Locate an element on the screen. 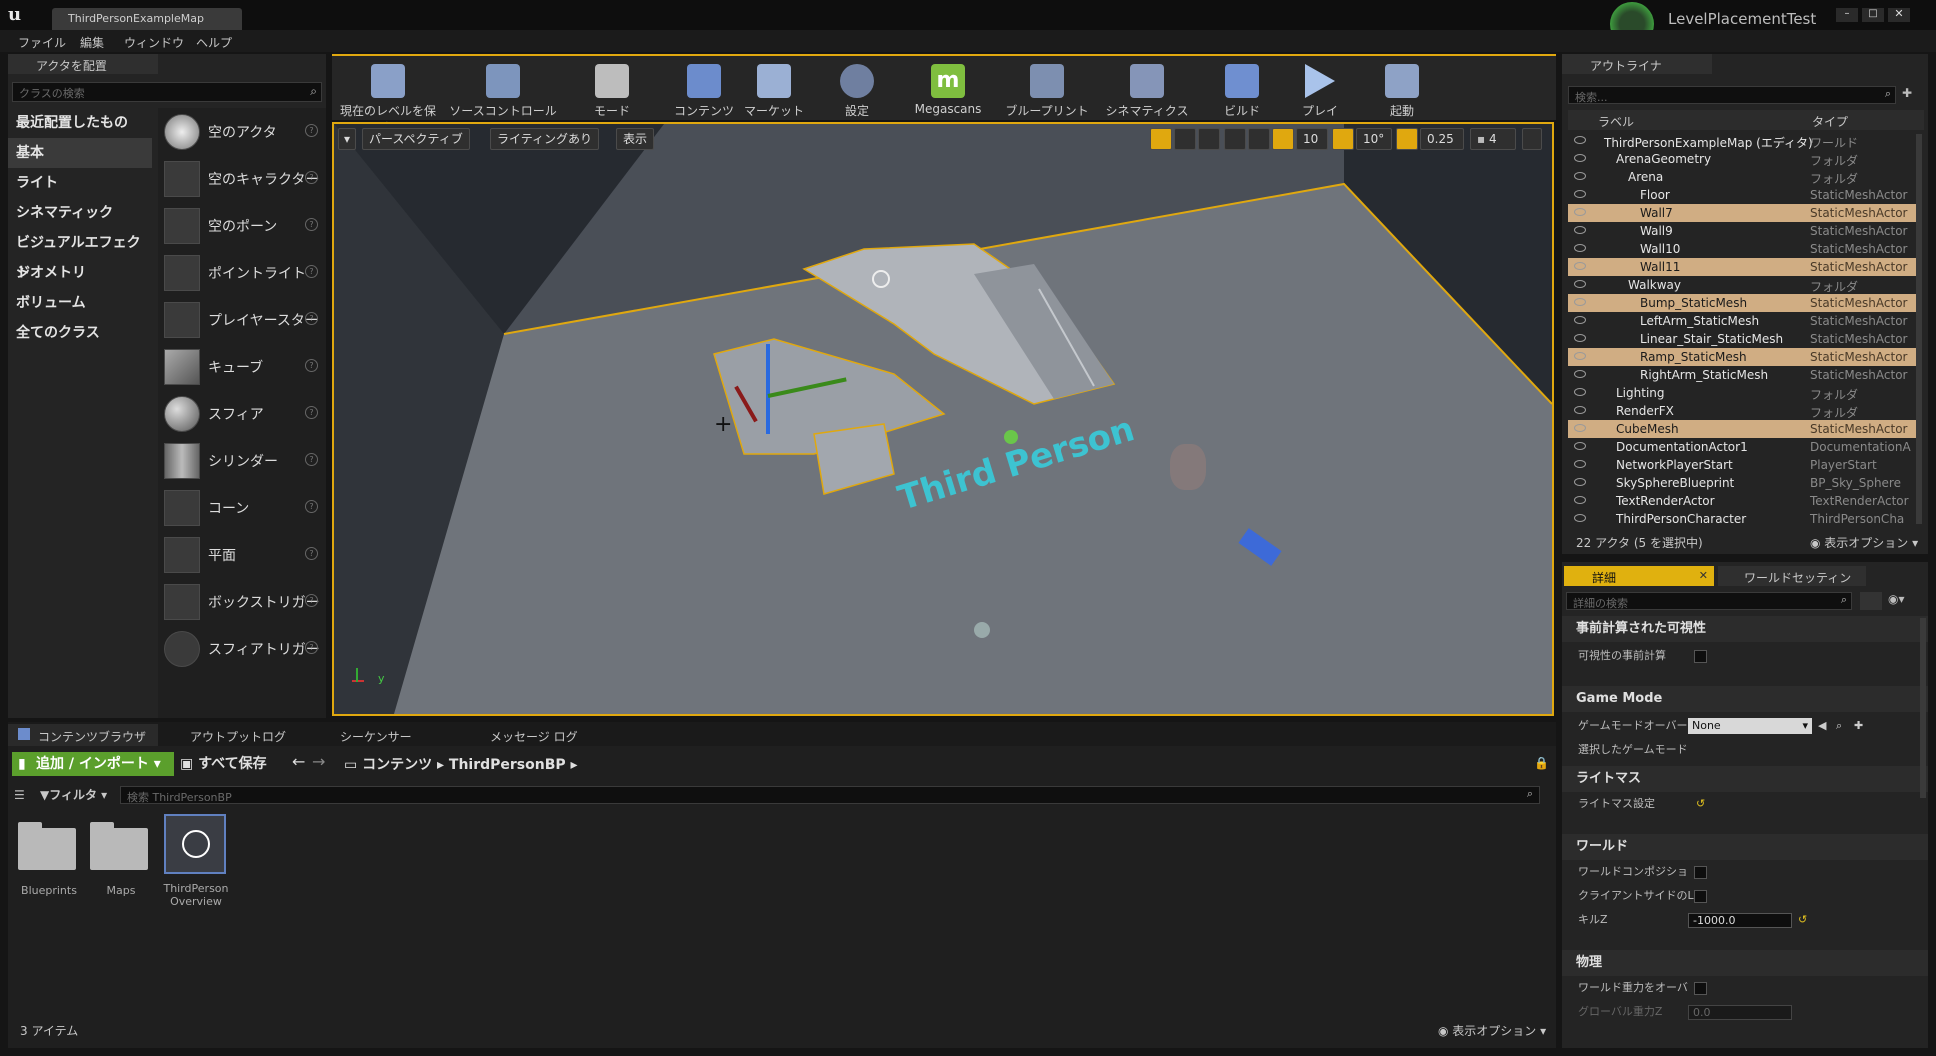  scale-snap-icon is located at coordinates (1407, 139).